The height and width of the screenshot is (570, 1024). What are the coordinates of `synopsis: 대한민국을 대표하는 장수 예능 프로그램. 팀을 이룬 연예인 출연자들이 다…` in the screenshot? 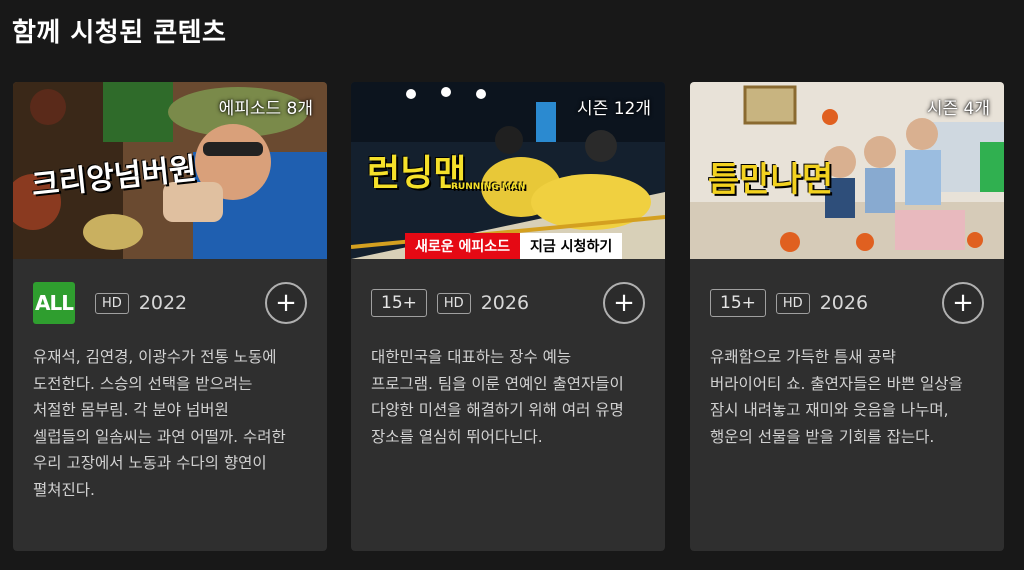 It's located at (497, 397).